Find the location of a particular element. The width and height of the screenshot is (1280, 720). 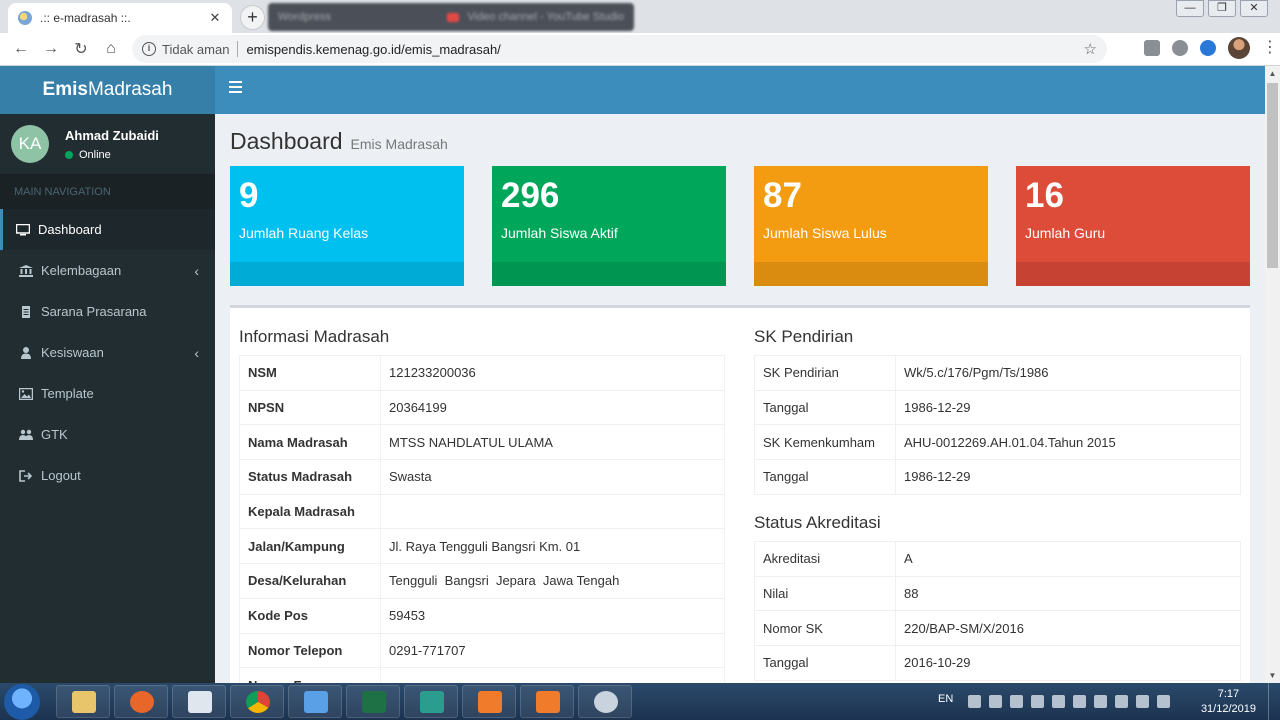

stat-value: 87 is located at coordinates (782, 195).